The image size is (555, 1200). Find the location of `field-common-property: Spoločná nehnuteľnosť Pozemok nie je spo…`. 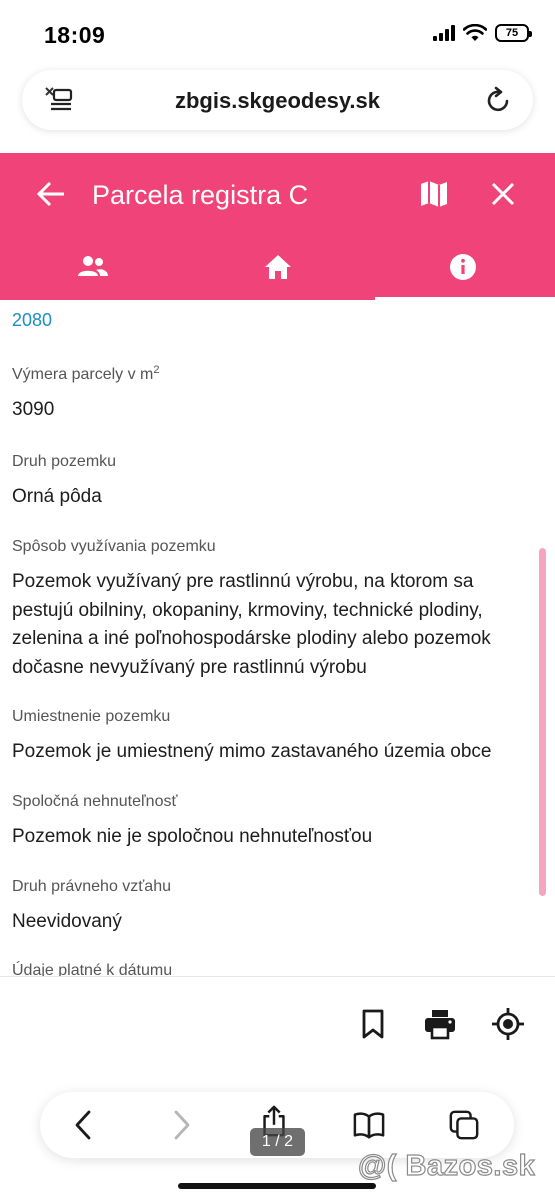

field-common-property: Spoločná nehnuteľnosť Pozemok nie je spo… is located at coordinates (274, 821).